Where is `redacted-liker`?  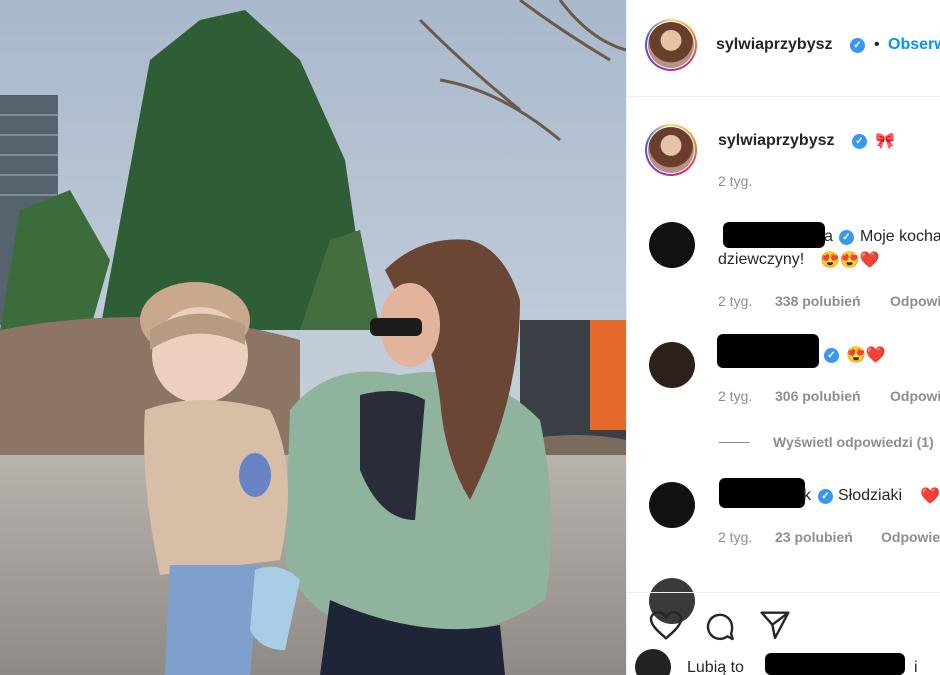 redacted-liker is located at coordinates (835, 664).